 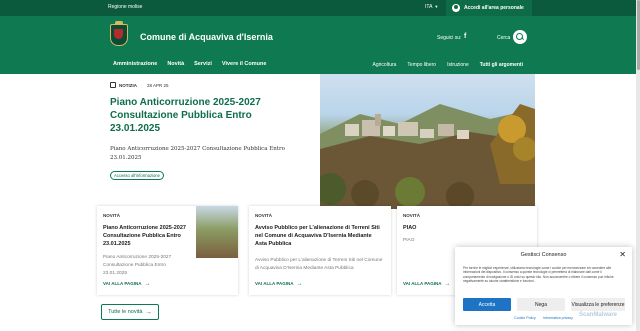 What do you see at coordinates (598, 315) in the screenshot?
I see `watermark: ScanMalware` at bounding box center [598, 315].